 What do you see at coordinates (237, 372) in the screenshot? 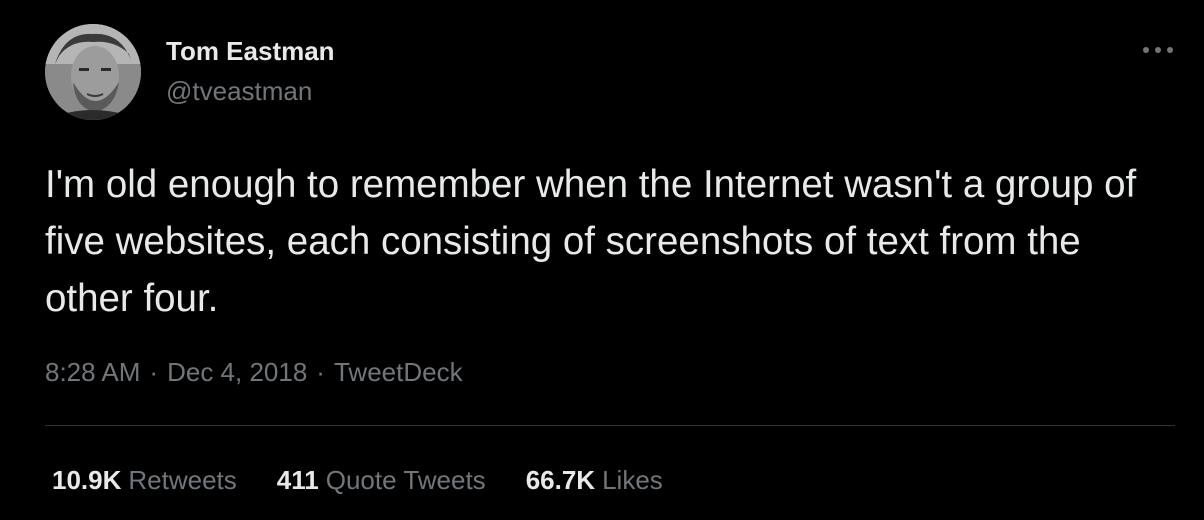
I see `tweet-date: Dec 4, 2018` at bounding box center [237, 372].